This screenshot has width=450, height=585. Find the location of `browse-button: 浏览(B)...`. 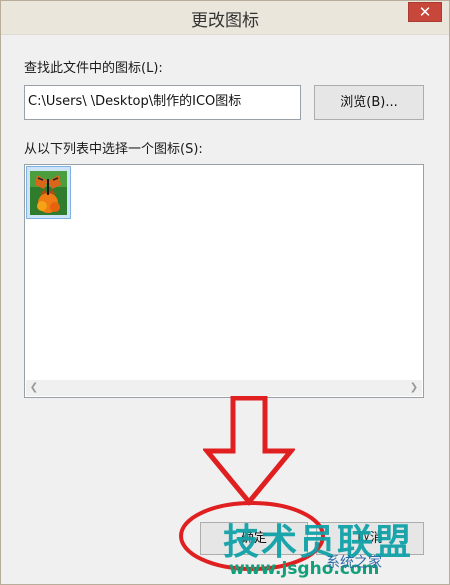

browse-button: 浏览(B)... is located at coordinates (369, 102).